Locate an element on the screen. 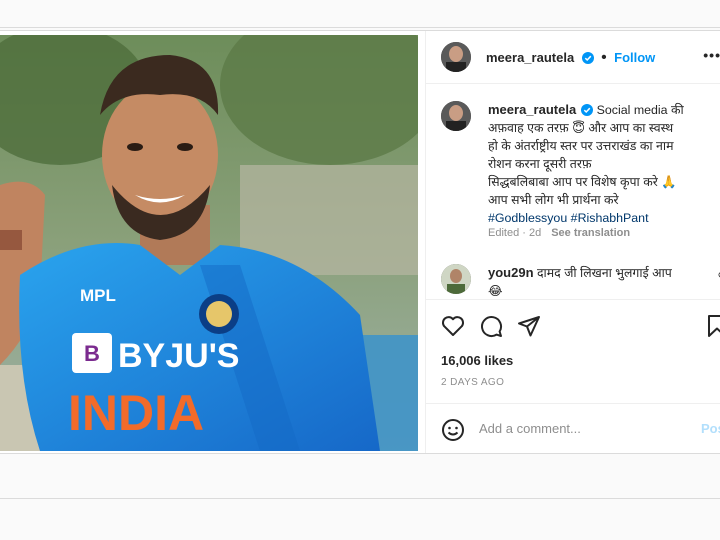 Image resolution: width=720 pixels, height=540 pixels. caption-meta: Edited · 2d See translation is located at coordinates (559, 233).